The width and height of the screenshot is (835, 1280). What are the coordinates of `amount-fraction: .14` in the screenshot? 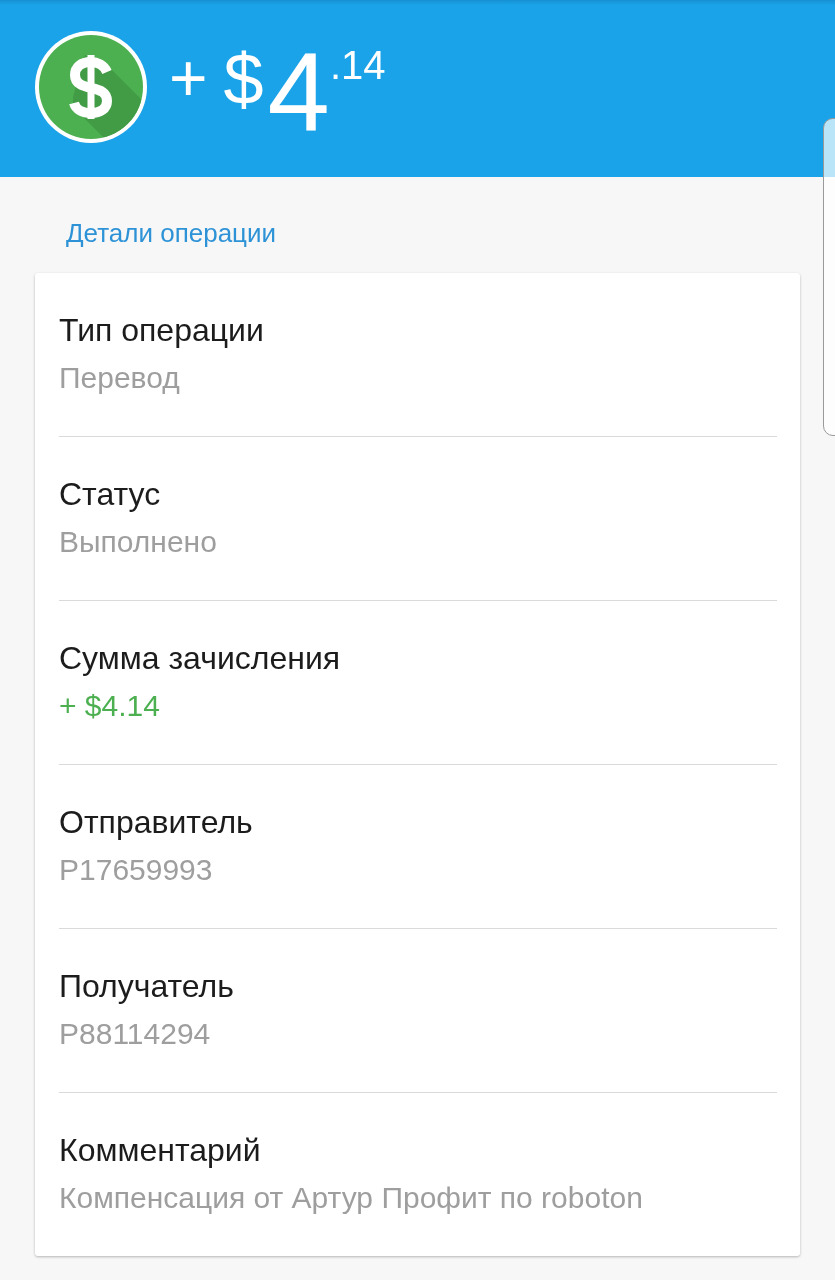 It's located at (357, 65).